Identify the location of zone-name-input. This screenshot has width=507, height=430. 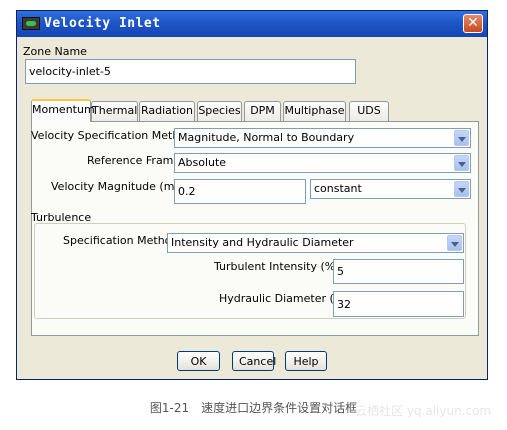
(190, 71).